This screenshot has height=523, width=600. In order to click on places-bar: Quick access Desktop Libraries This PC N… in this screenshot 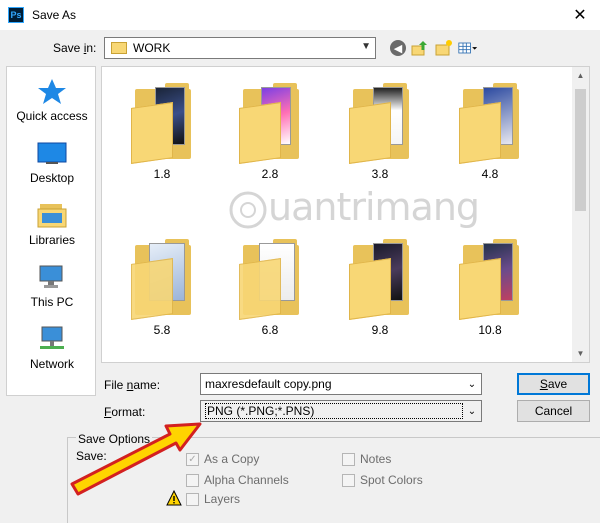, I will do `click(51, 231)`.